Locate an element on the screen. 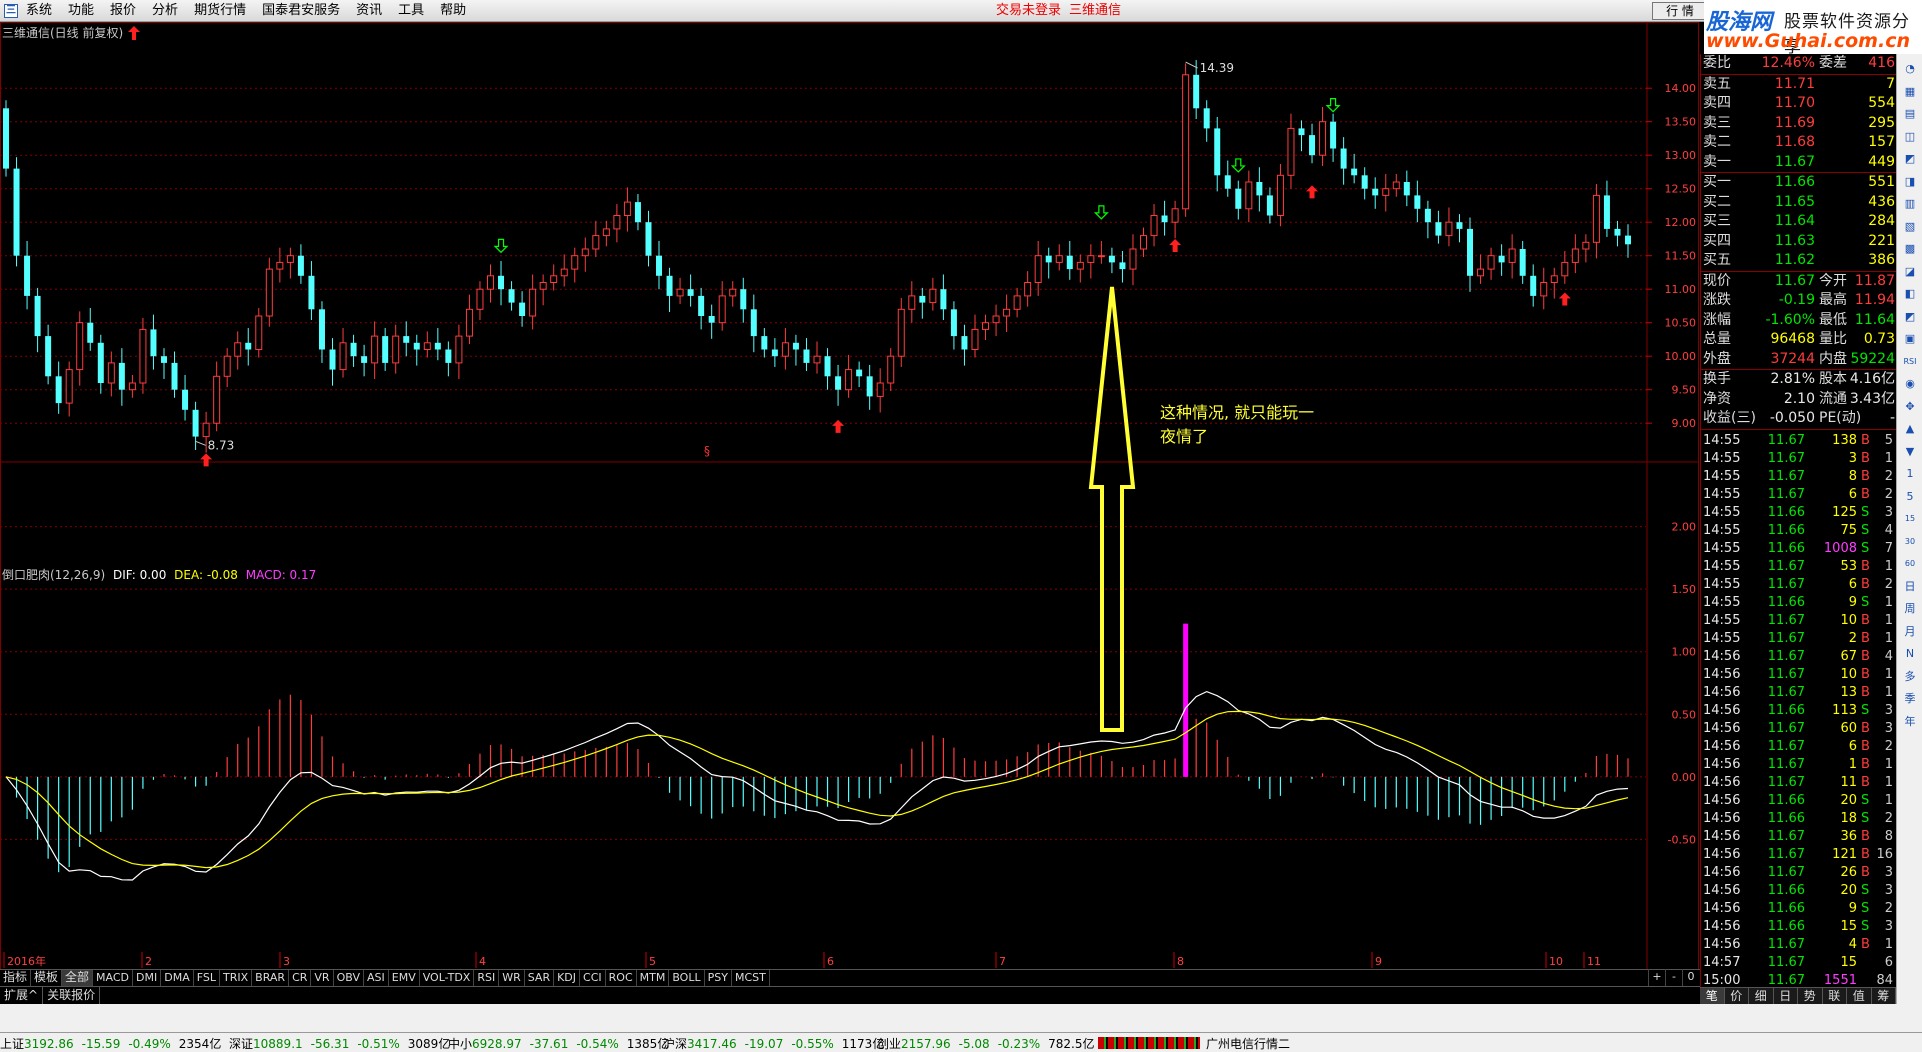 This screenshot has height=1052, width=1922. toolbar-button-10: ◧ is located at coordinates (1910, 294).